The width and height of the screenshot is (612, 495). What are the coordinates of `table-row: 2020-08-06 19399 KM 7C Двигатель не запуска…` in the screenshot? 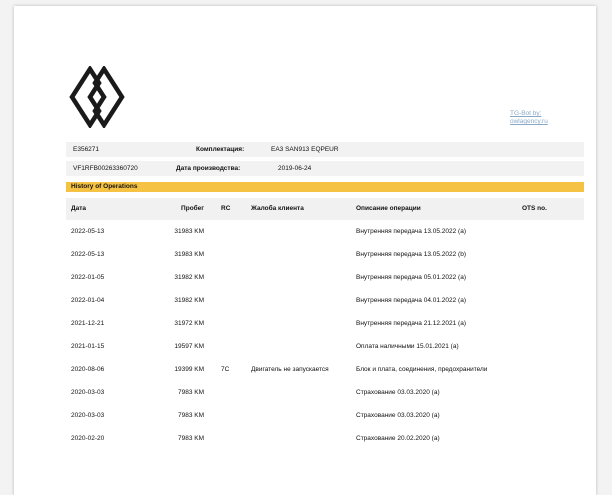 It's located at (325, 369).